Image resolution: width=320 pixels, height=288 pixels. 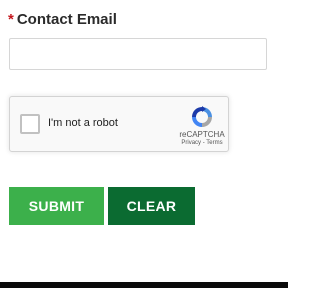 What do you see at coordinates (191, 143) in the screenshot?
I see `recaptcha-privacy-link: Privacy` at bounding box center [191, 143].